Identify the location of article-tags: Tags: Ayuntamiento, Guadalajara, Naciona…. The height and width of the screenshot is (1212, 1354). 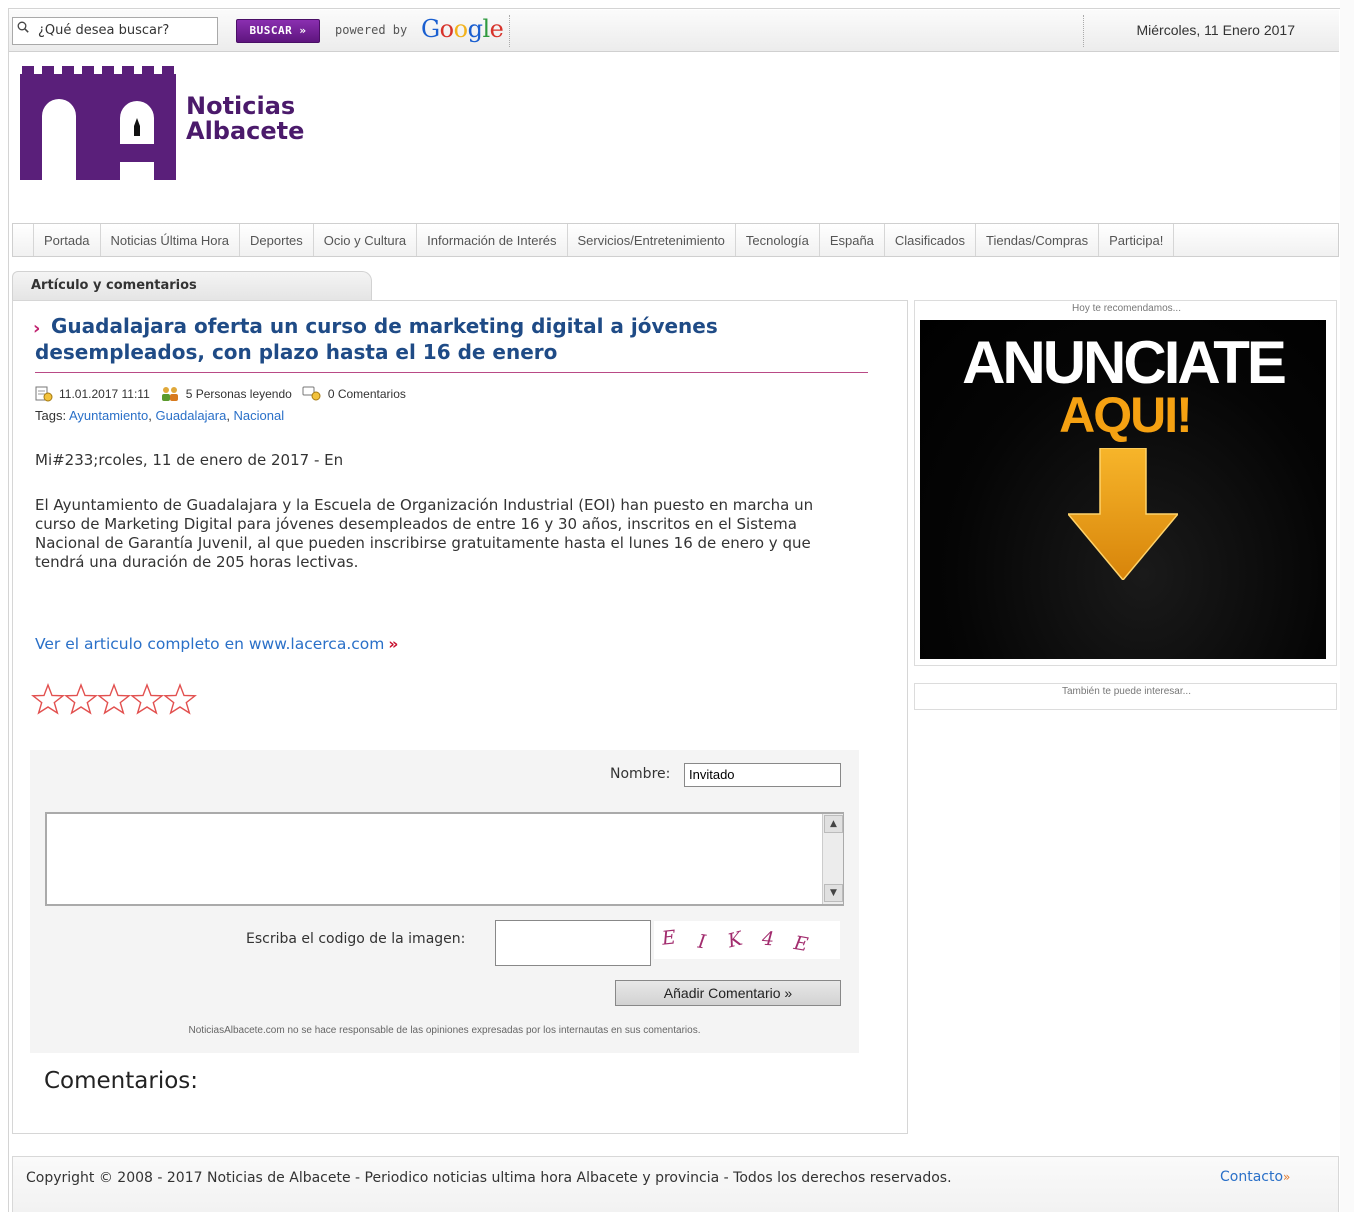
(160, 415).